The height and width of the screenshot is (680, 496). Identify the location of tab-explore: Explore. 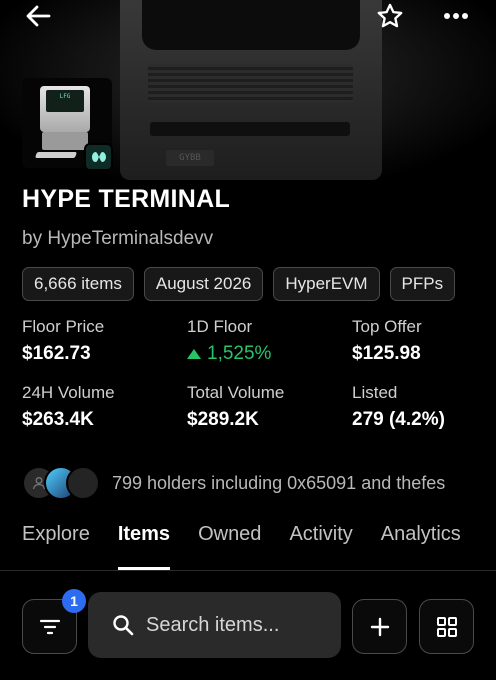
(45, 546).